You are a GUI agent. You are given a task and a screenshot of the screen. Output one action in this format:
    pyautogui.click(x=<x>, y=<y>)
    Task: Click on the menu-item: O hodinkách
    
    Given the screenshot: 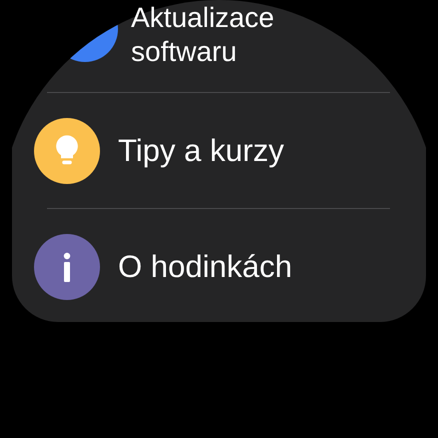 What is the action you would take?
    pyautogui.click(x=205, y=267)
    